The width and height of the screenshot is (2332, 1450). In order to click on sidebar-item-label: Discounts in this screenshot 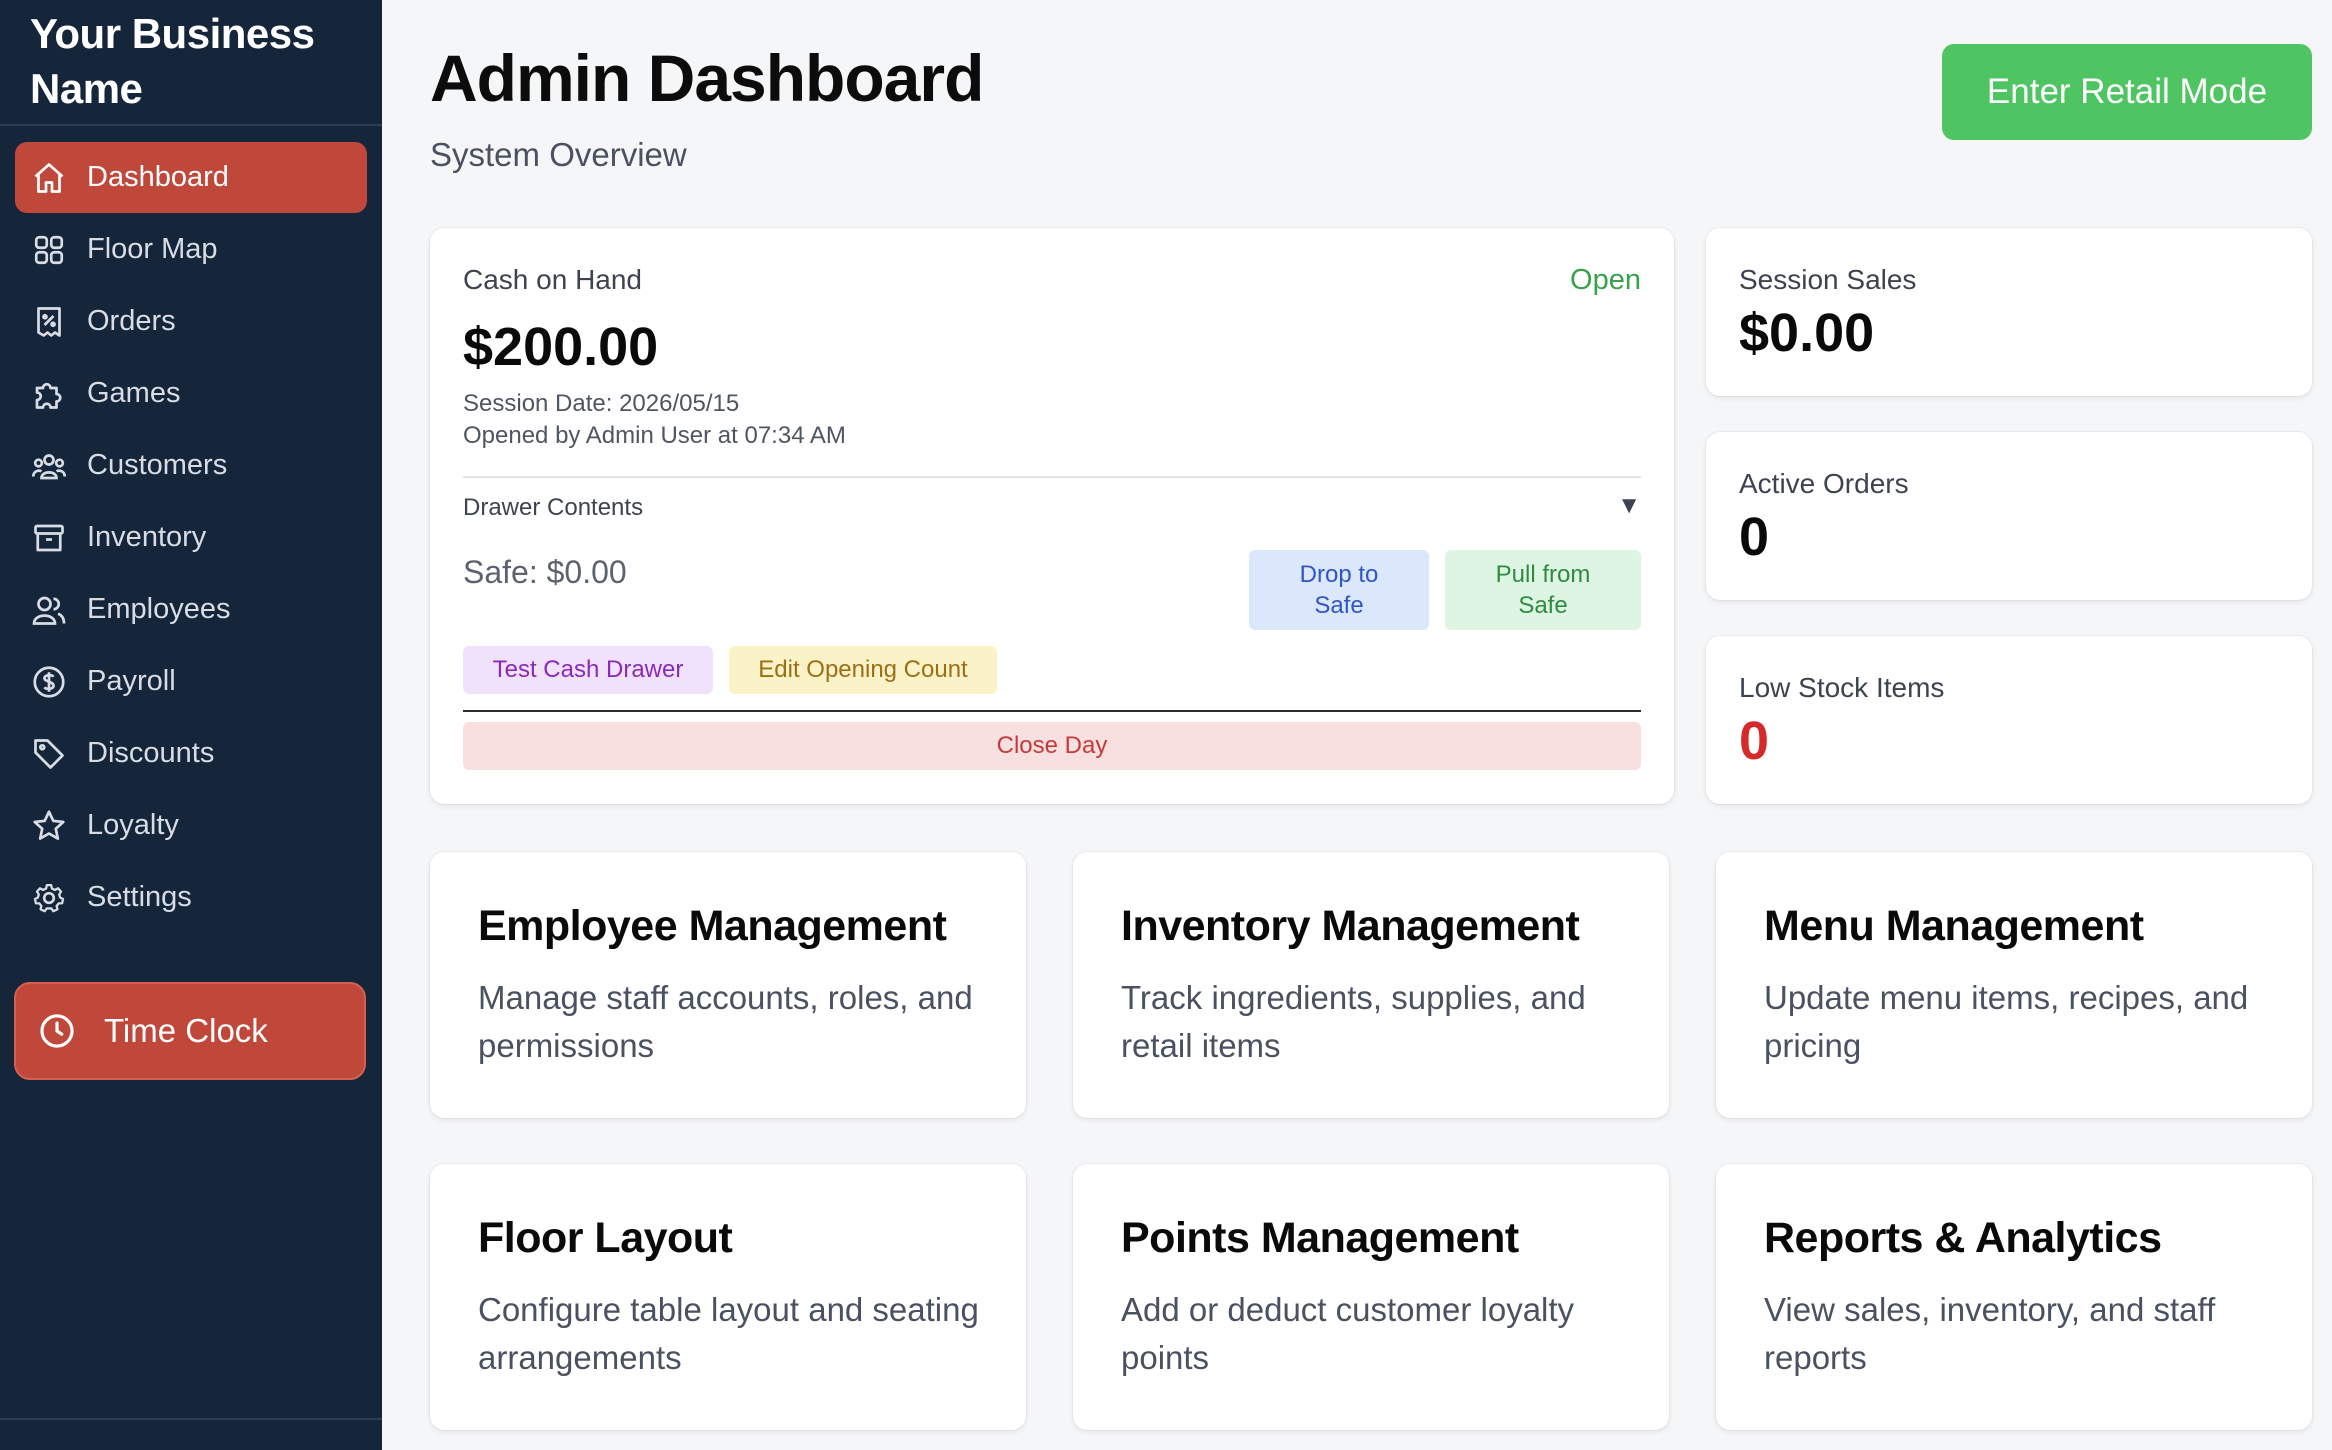, I will do `click(151, 753)`.